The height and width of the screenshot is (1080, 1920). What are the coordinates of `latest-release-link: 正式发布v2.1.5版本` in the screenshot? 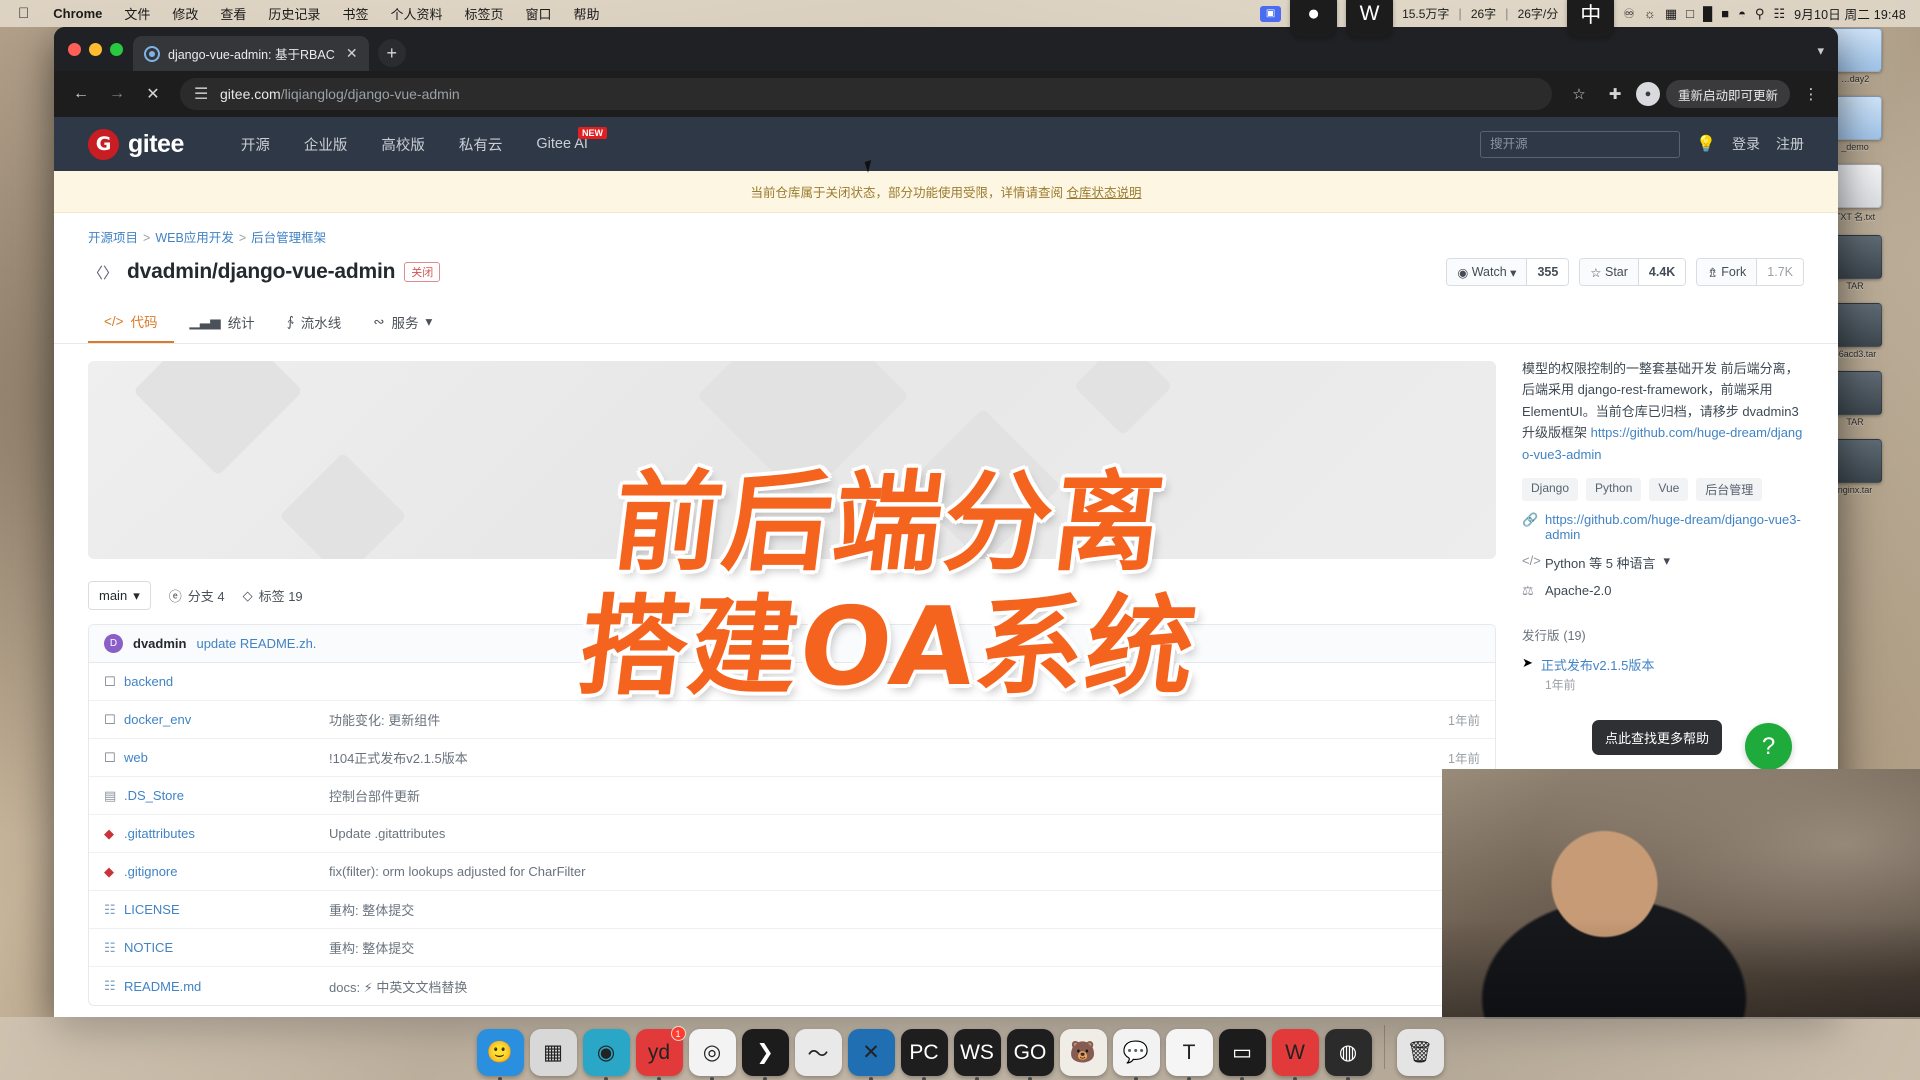 It's located at (1597, 664).